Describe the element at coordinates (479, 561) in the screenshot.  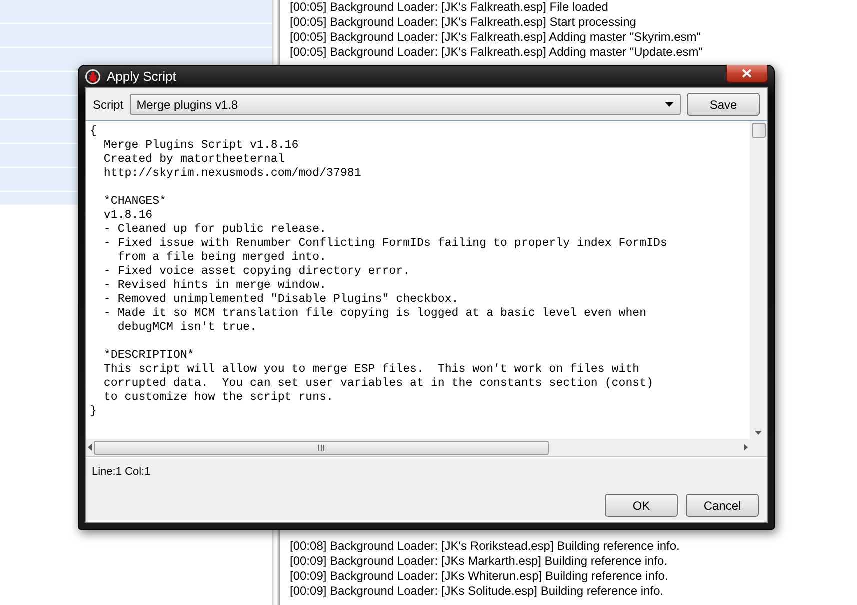
I see `log-line: [00:09] Background Loader: [JKs Markarth.esp] Building reference info.` at that location.